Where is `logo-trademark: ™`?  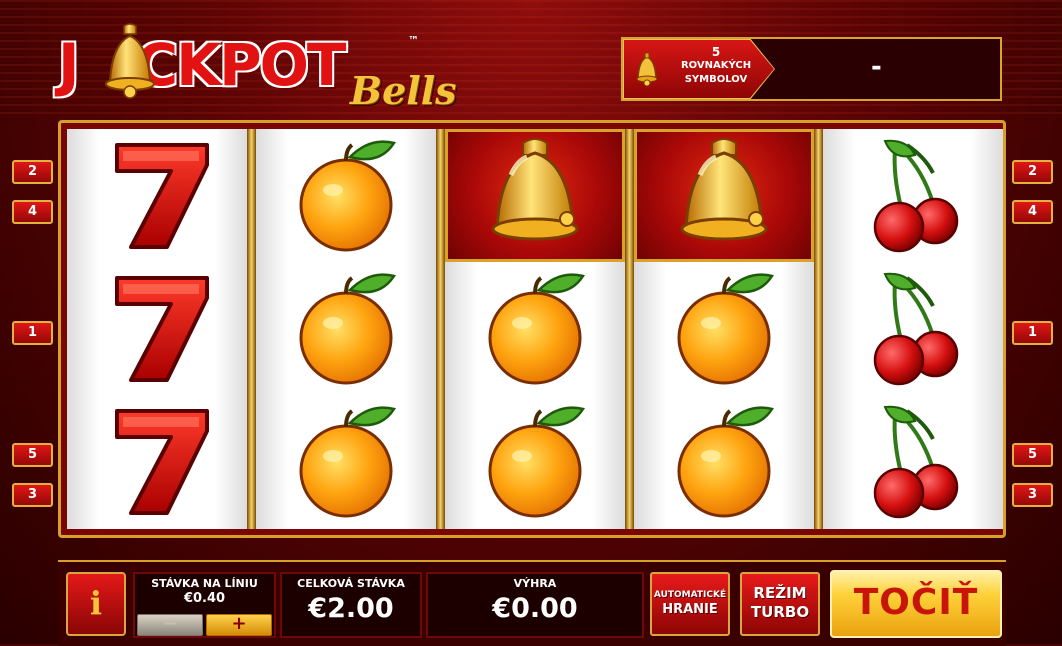 logo-trademark: ™ is located at coordinates (413, 40).